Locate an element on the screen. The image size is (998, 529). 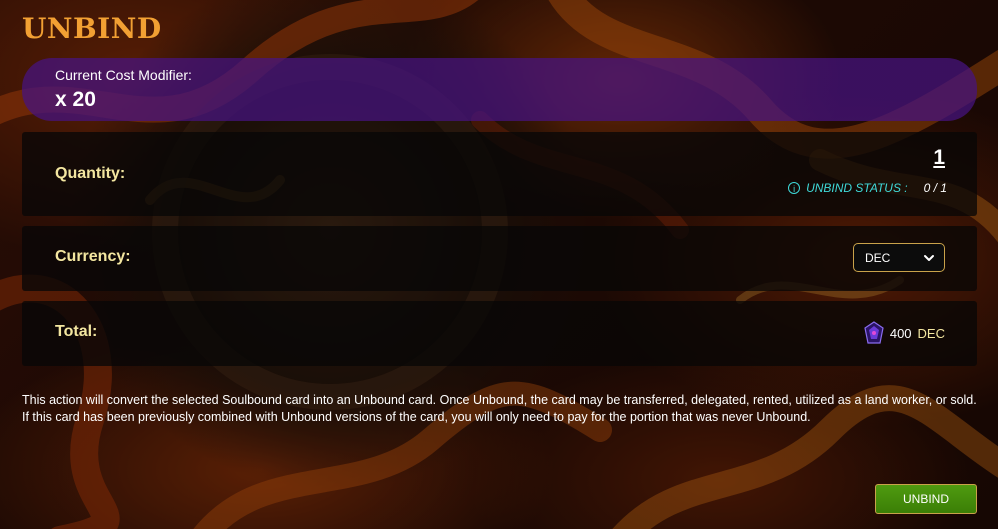
total-amount: 400 DEC is located at coordinates (904, 333).